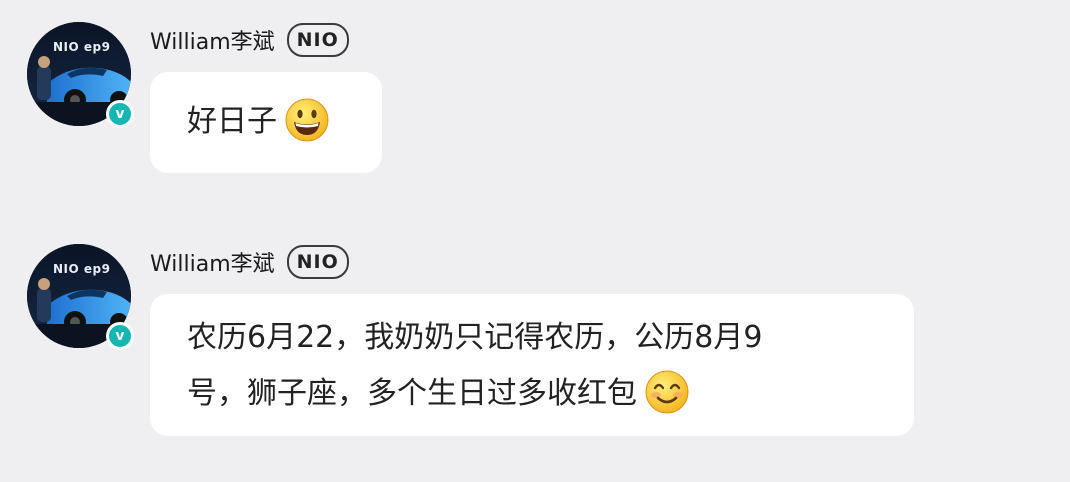 The width and height of the screenshot is (1070, 482). What do you see at coordinates (232, 121) in the screenshot?
I see `message-text: 好日子` at bounding box center [232, 121].